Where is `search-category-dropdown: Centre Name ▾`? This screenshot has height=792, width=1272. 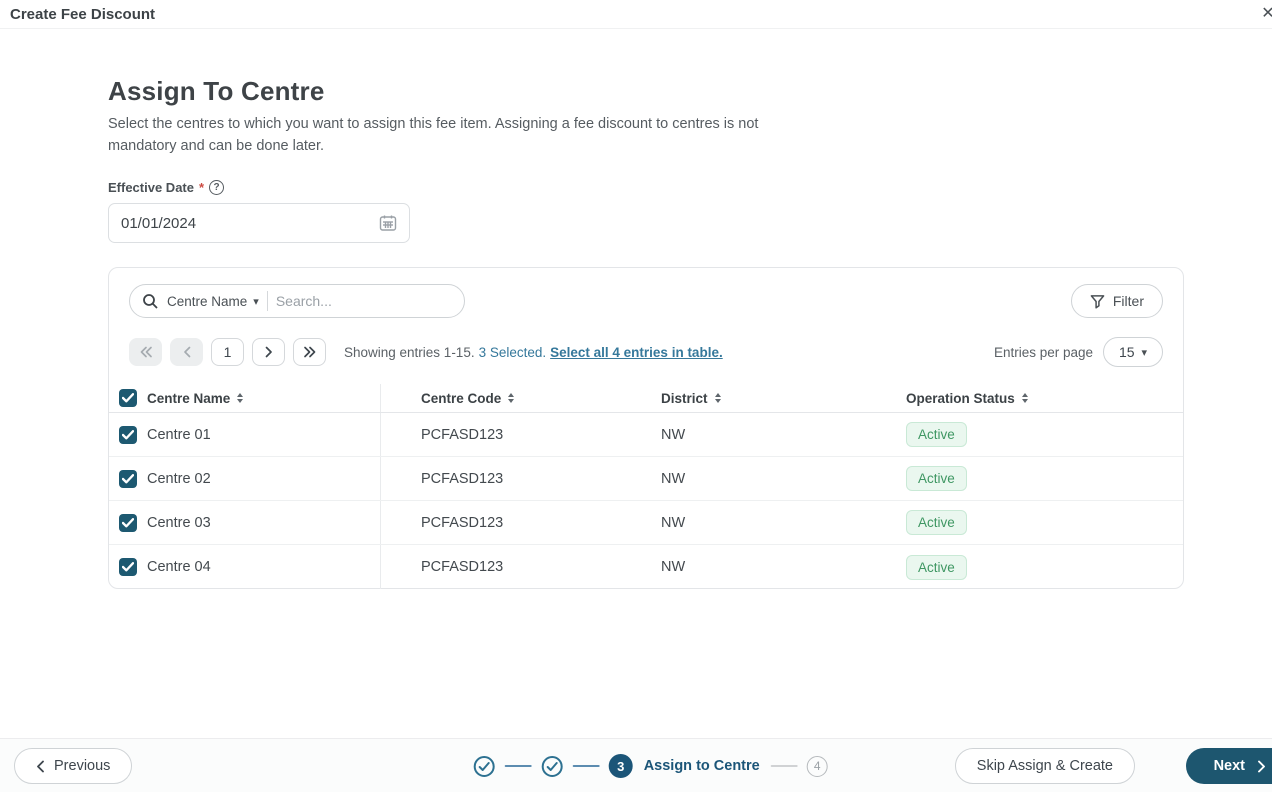
search-category-dropdown: Centre Name ▾ is located at coordinates (213, 301).